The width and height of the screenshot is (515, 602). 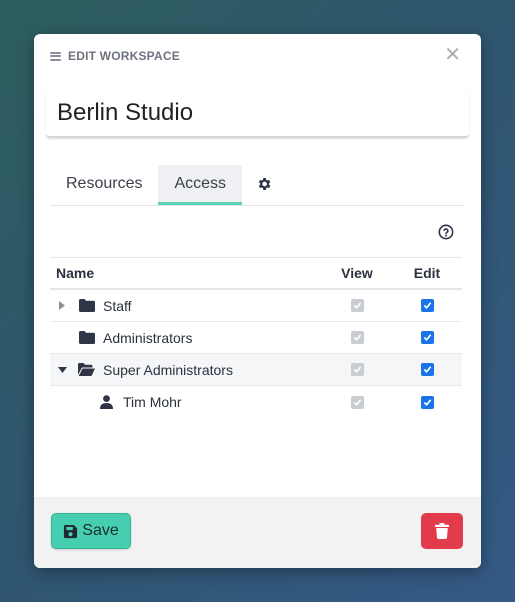 I want to click on save-button-label: Save, so click(x=100, y=530).